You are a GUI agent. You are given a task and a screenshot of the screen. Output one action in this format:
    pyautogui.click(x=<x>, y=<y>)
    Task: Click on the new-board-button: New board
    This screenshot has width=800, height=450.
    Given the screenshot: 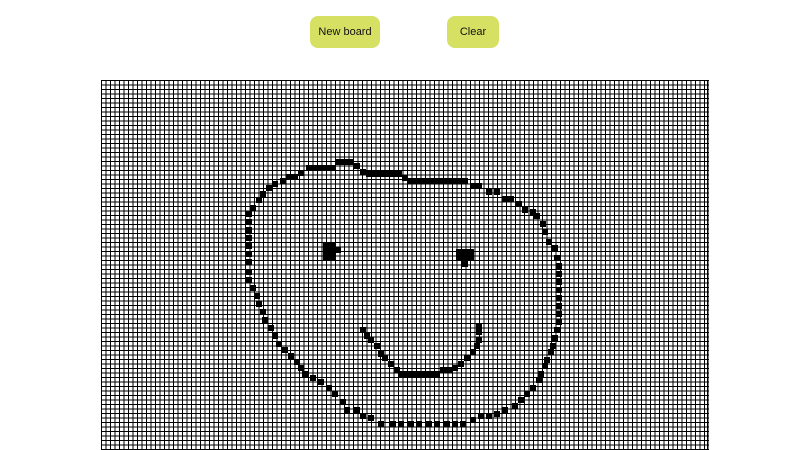 What is the action you would take?
    pyautogui.click(x=345, y=32)
    